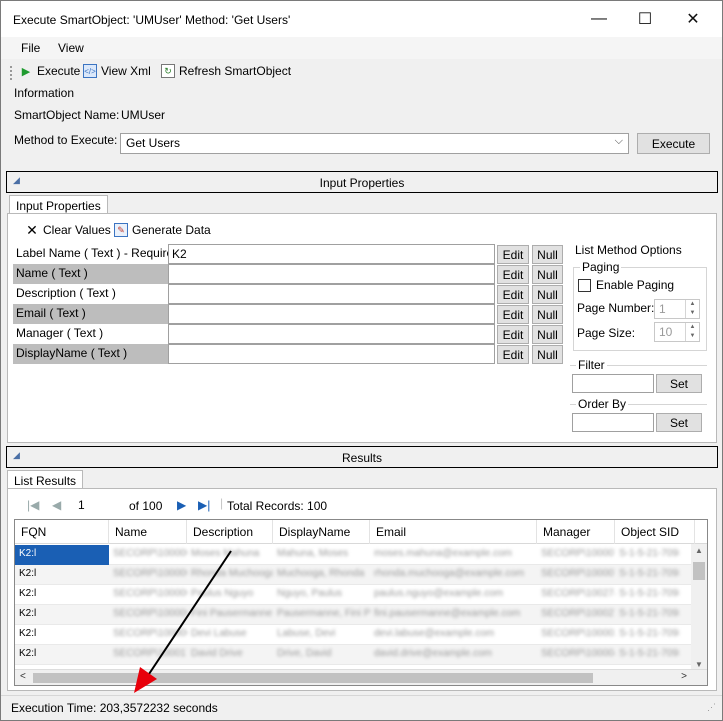  Describe the element at coordinates (59, 71) in the screenshot. I see `execute-toolbar-label: Execute` at that location.